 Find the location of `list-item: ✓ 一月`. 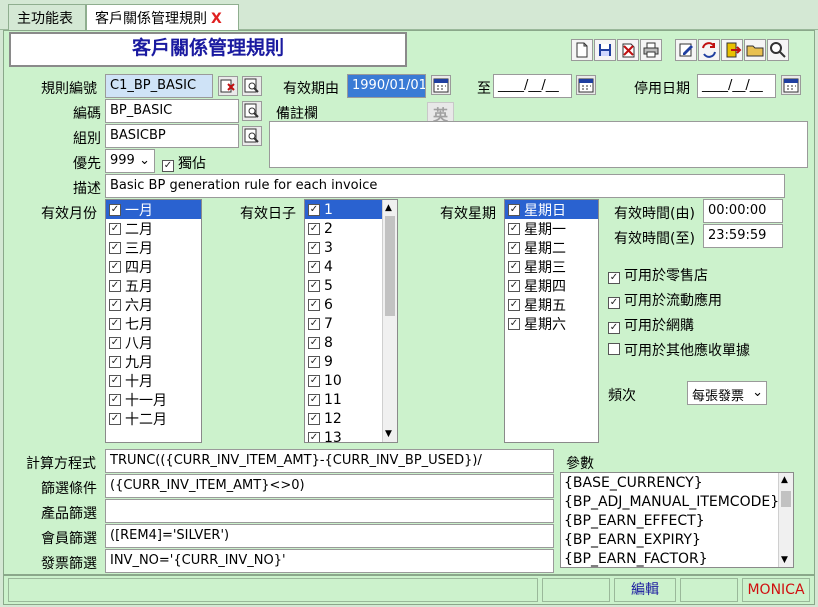

list-item: ✓ 一月 is located at coordinates (153, 209).